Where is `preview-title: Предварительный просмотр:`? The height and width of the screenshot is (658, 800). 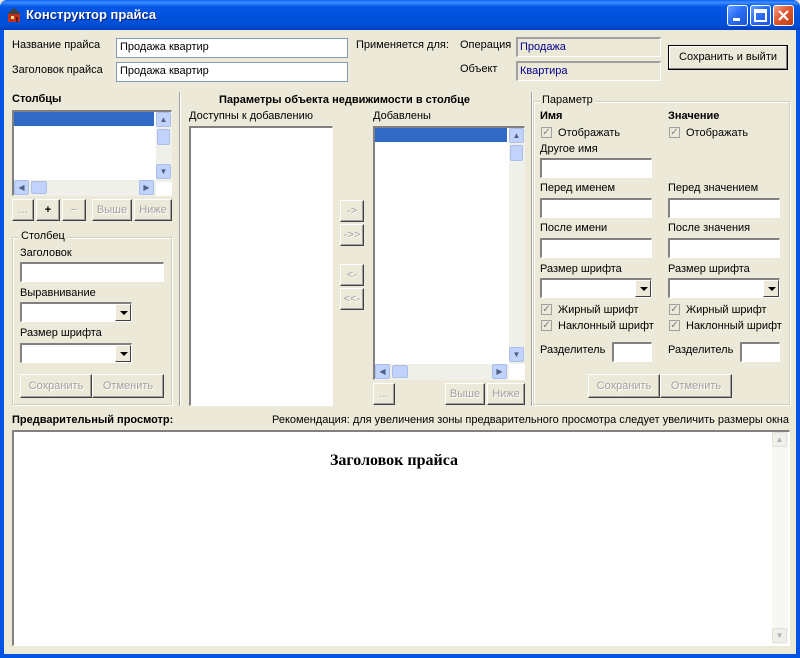
preview-title: Предварительный просмотр: is located at coordinates (93, 420).